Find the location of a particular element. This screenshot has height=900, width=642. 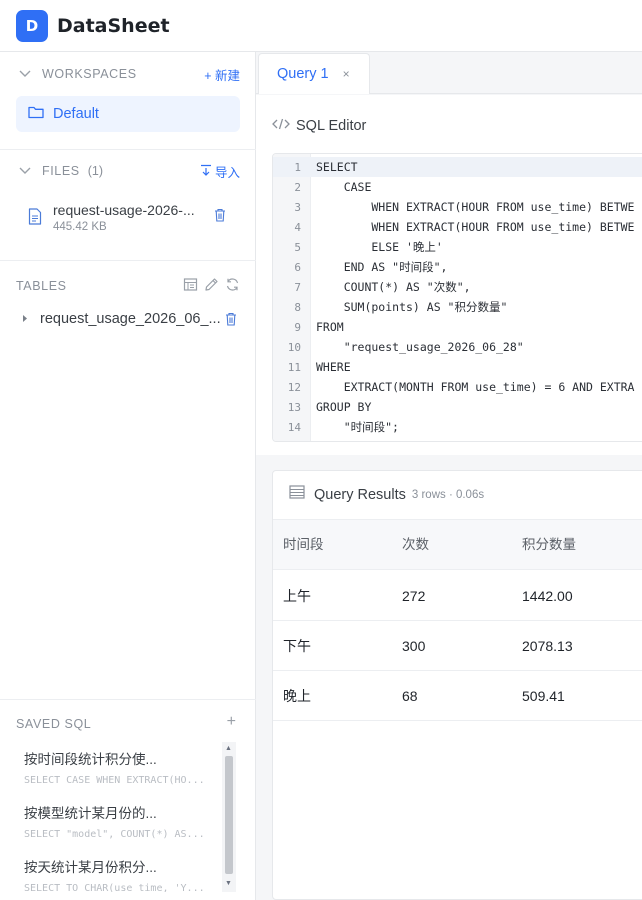

code-line: 4 WHEN EXTRACT(HOUR FROM use_time) BETWE is located at coordinates (457, 227).